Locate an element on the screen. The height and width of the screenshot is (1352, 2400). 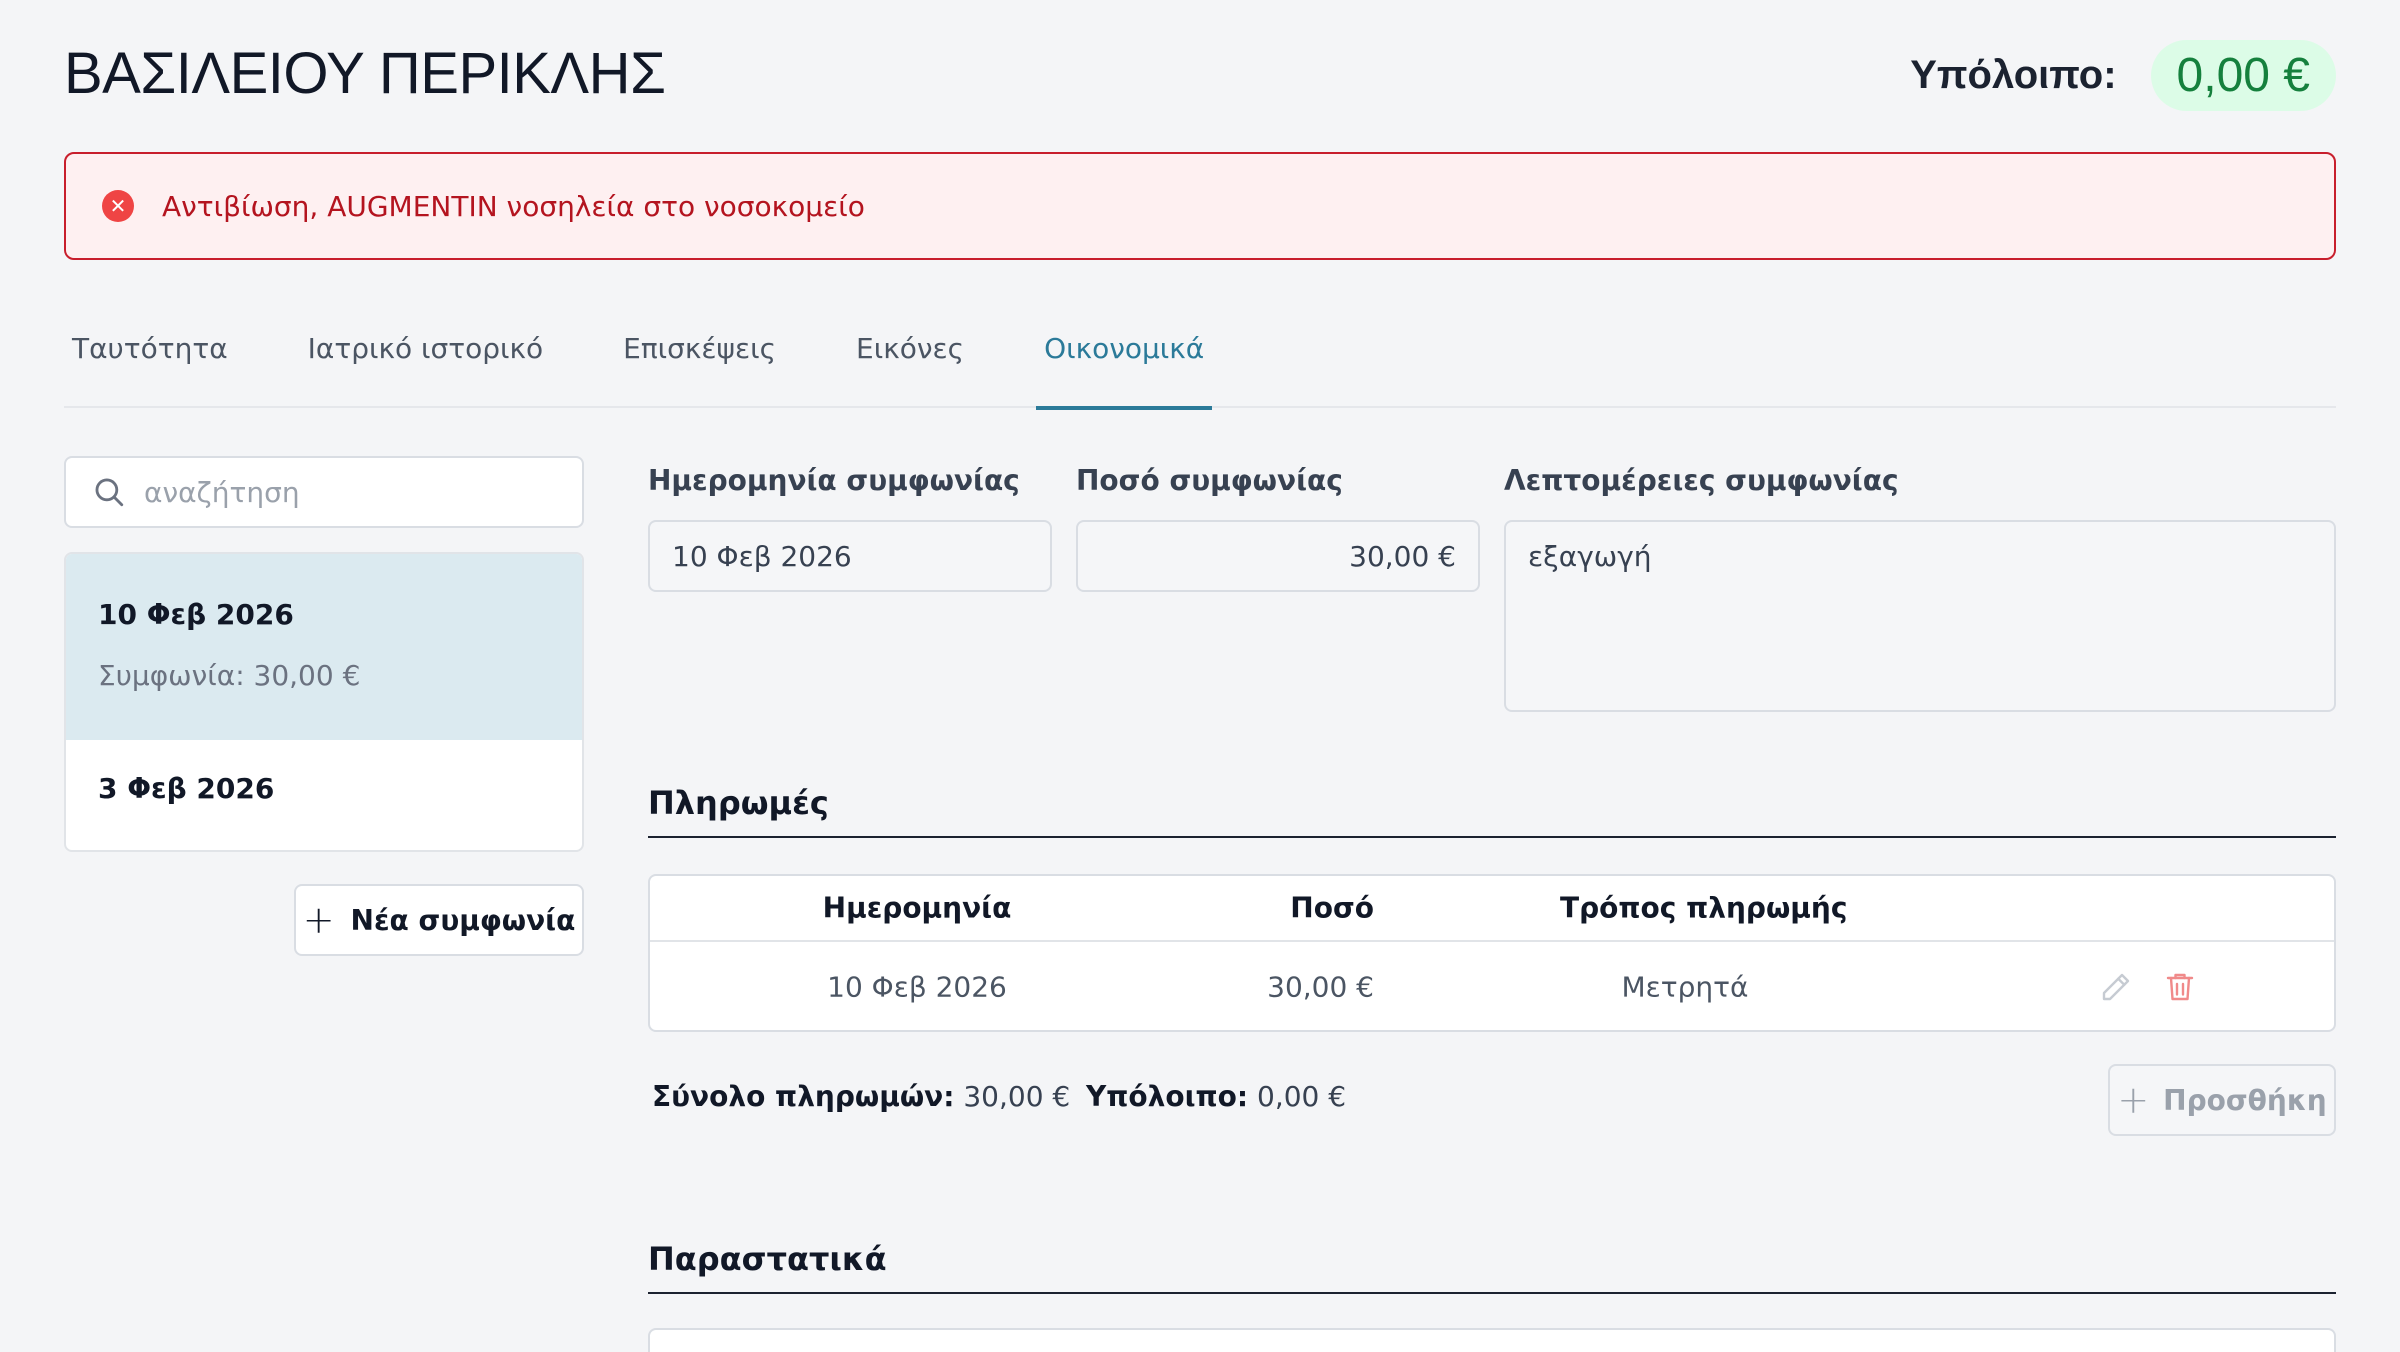
add-payment-button: + Προσθήκη is located at coordinates (2222, 1100).